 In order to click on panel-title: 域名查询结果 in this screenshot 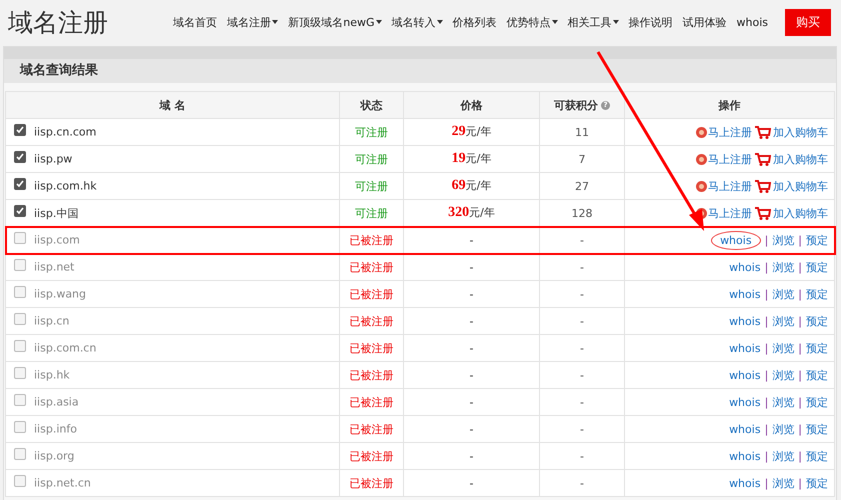, I will do `click(420, 71)`.